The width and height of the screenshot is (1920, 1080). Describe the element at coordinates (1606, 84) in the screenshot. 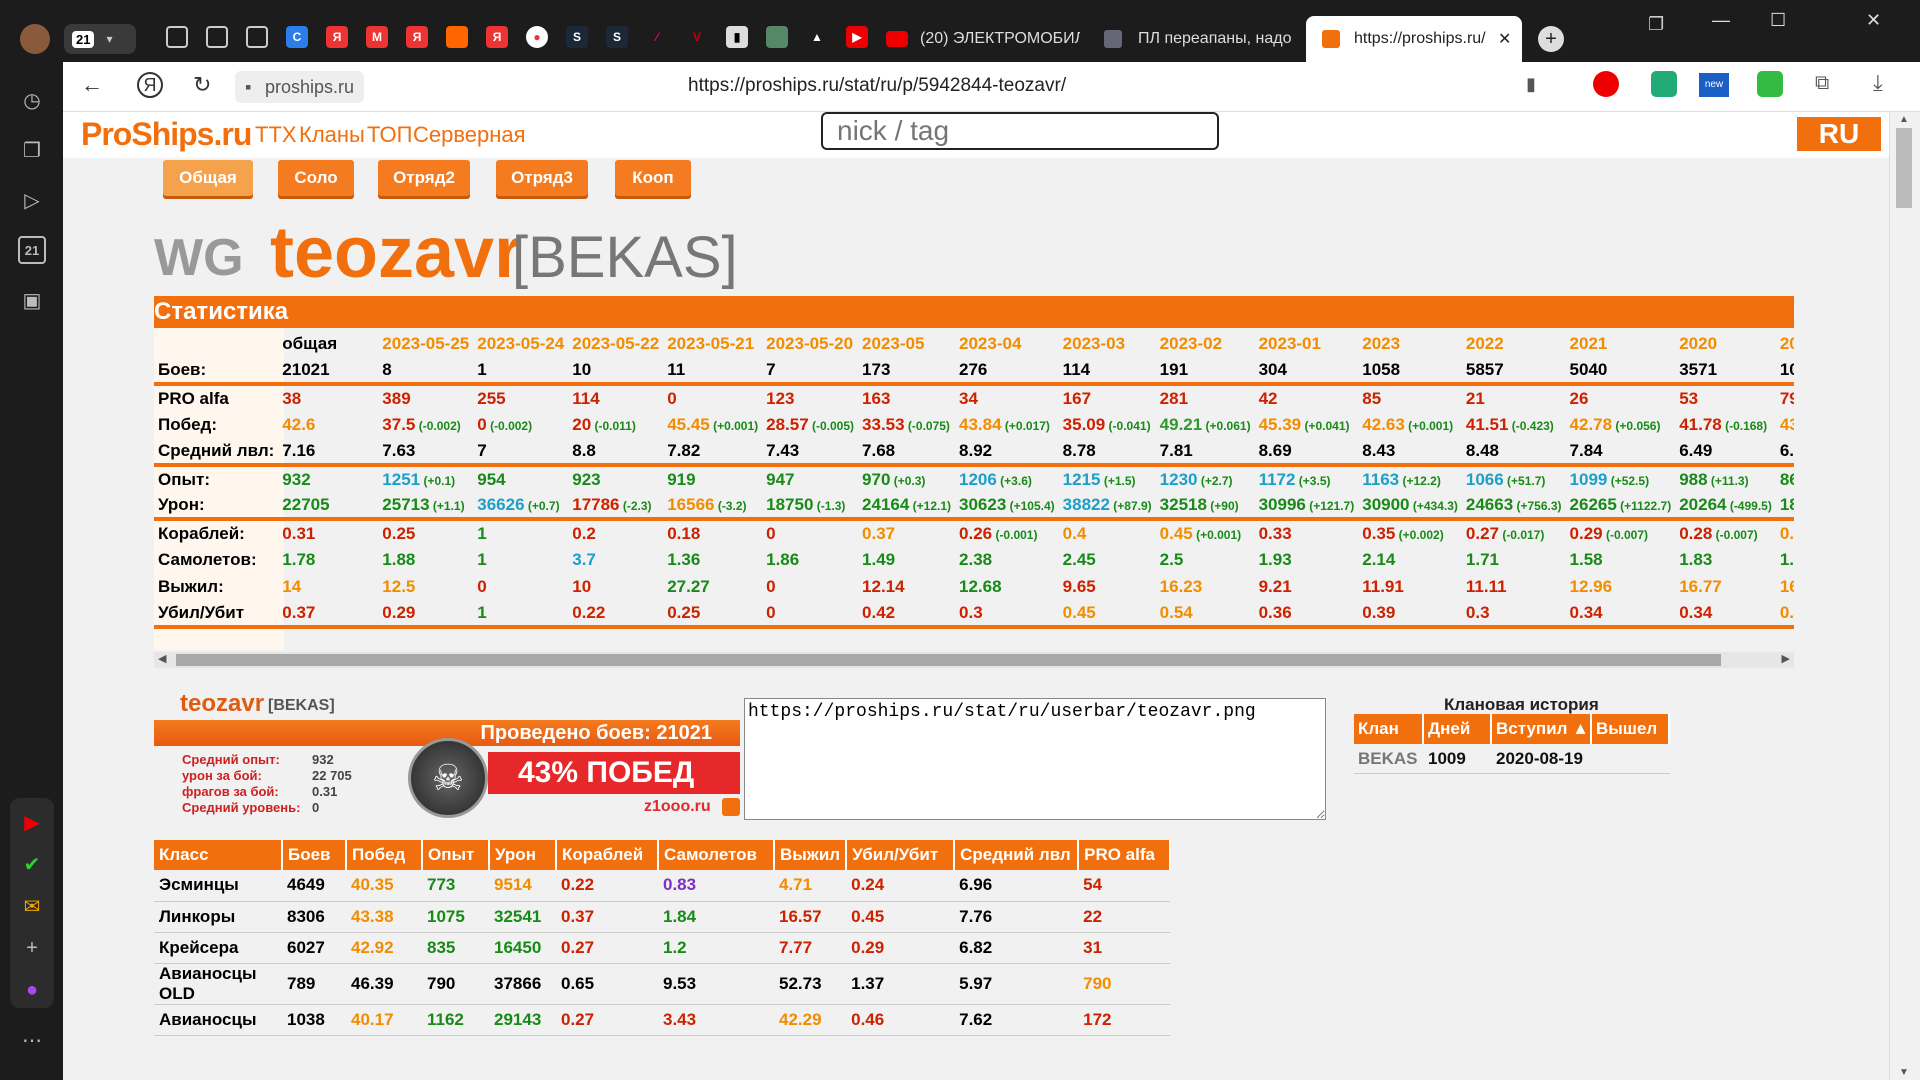

I see `adblock-icon` at that location.